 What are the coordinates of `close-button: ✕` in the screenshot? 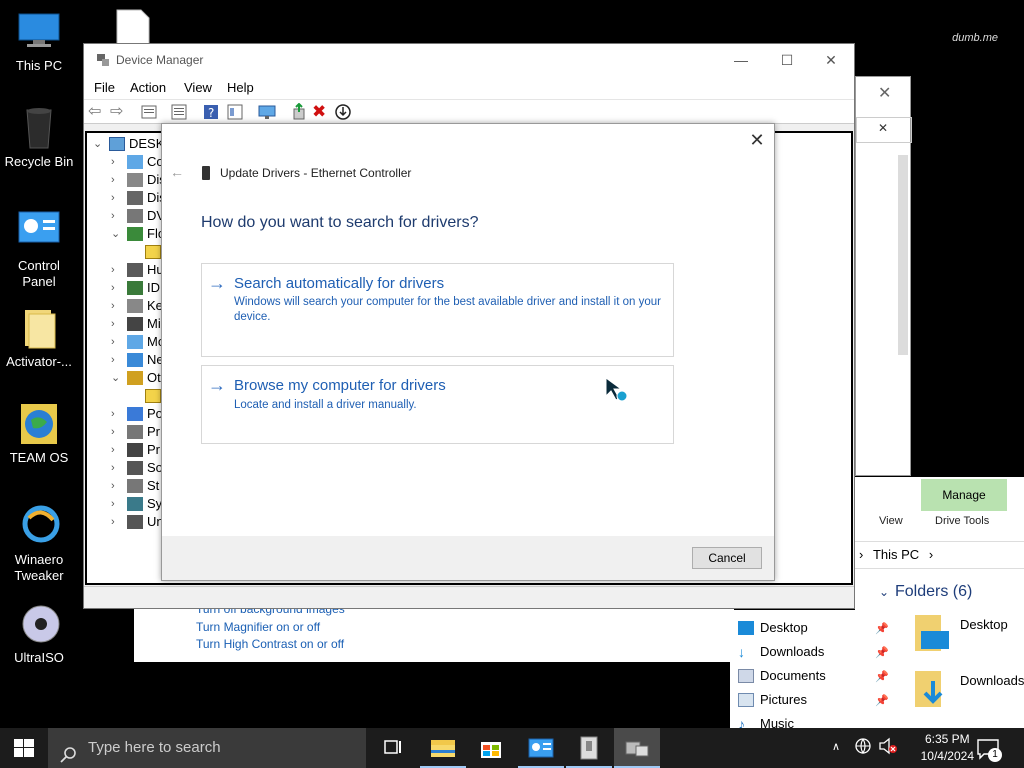 It's located at (831, 60).